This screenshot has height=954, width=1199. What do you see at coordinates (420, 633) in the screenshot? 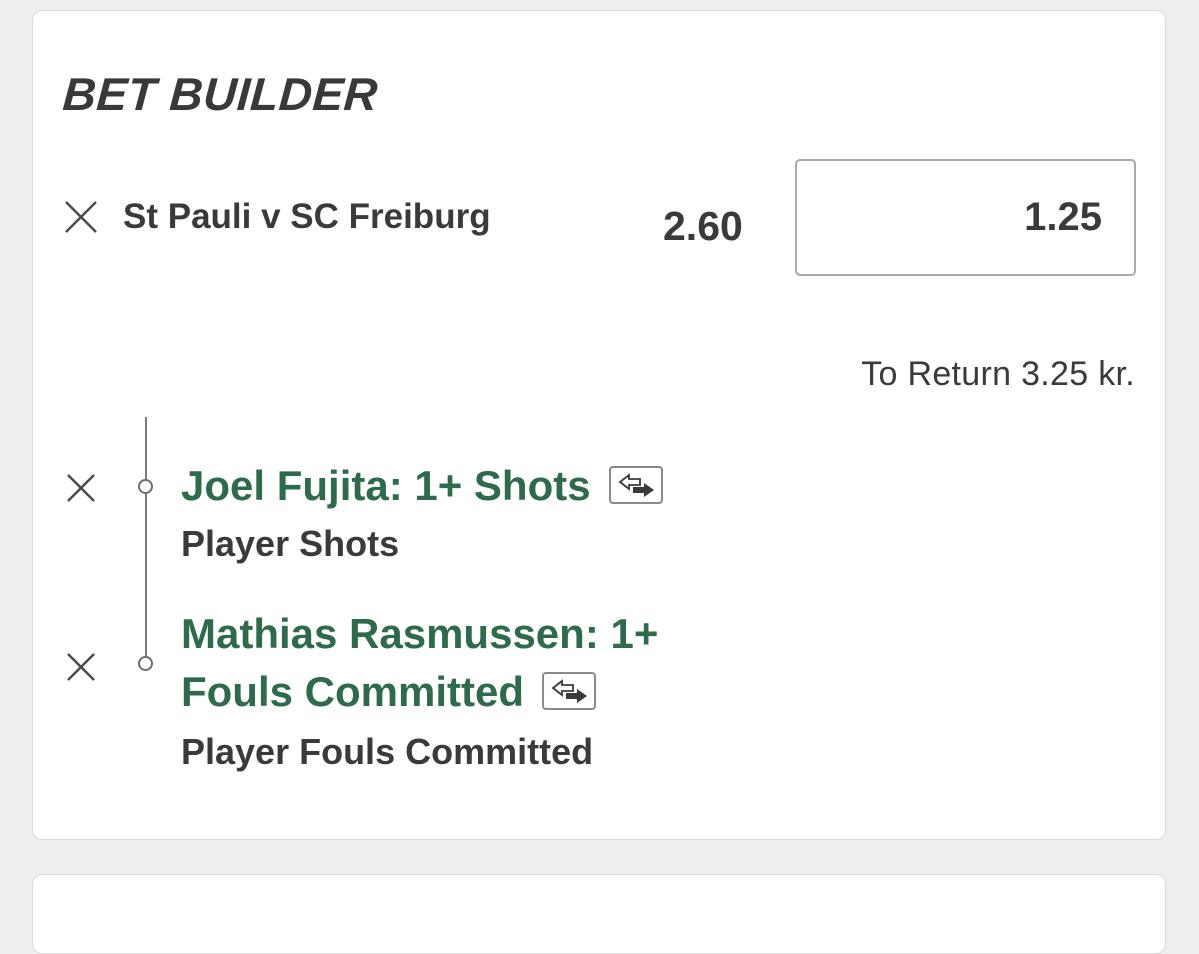
I see `selection-title-line1: Mathias Rasmussen: 1+` at bounding box center [420, 633].